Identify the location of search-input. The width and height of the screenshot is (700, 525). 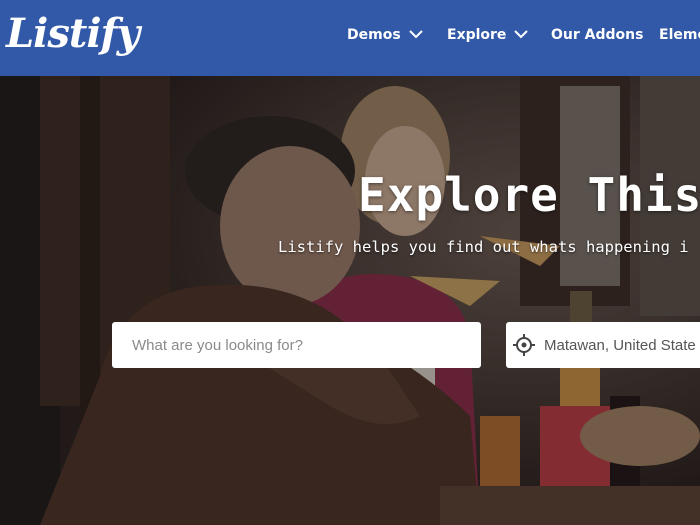
(296, 345).